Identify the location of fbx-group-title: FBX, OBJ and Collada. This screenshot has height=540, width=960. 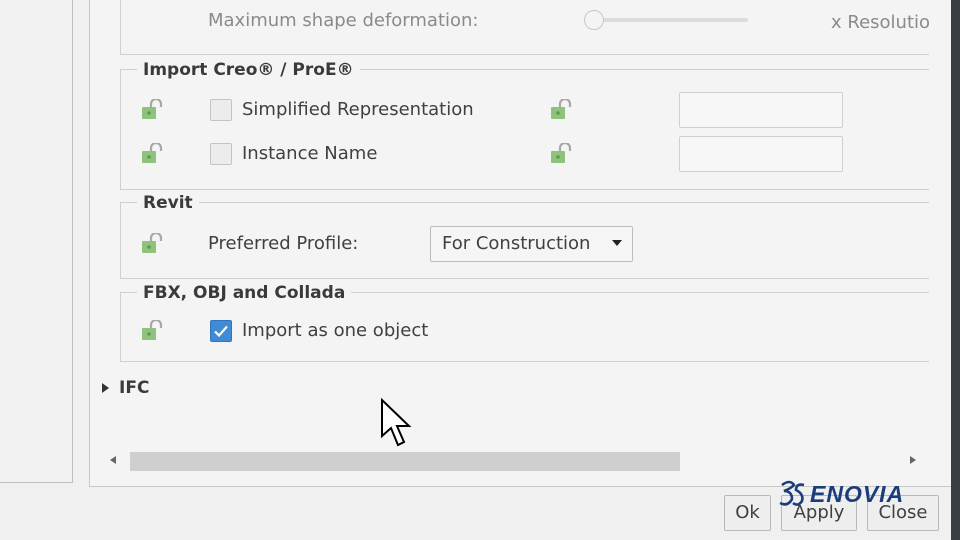
(244, 293).